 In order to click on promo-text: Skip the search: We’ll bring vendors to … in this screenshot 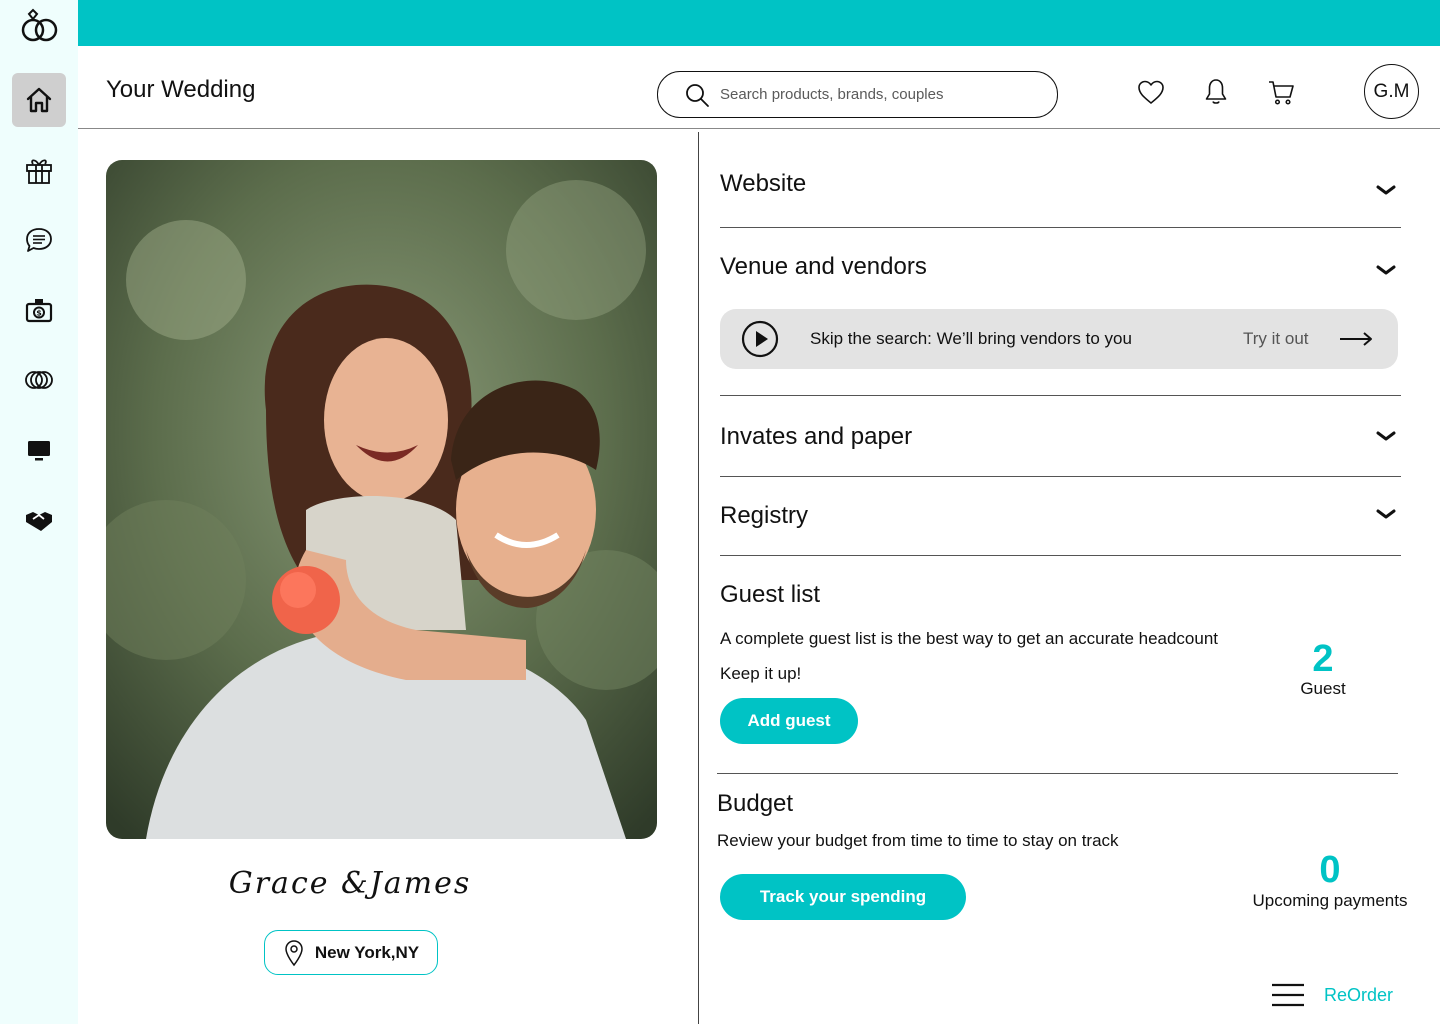, I will do `click(971, 338)`.